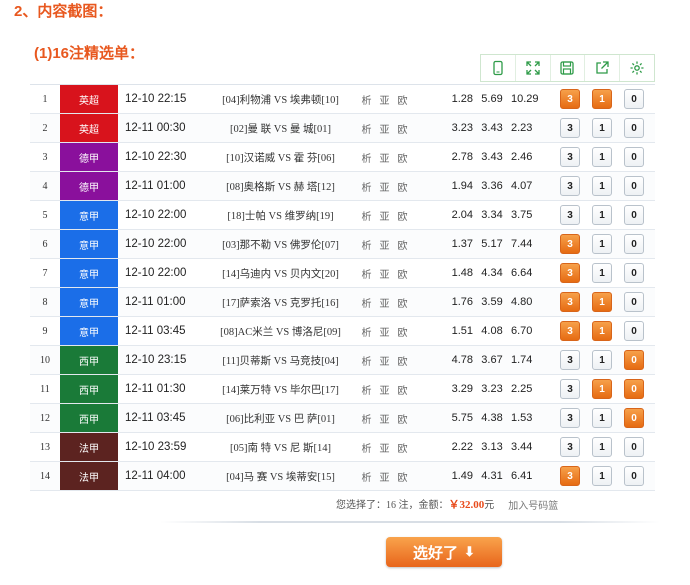 This screenshot has width=690, height=585. What do you see at coordinates (522, 157) in the screenshot?
I see `odds-lose: 2.46` at bounding box center [522, 157].